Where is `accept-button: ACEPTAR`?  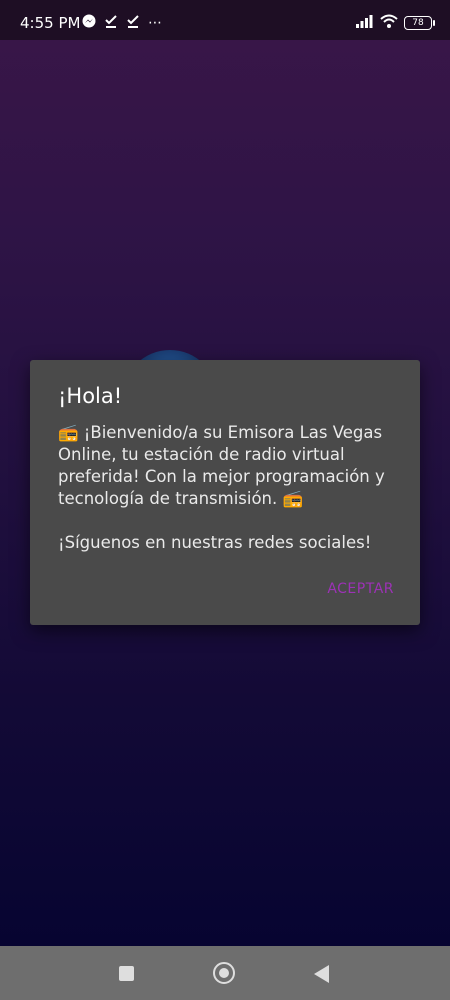
accept-button: ACEPTAR is located at coordinates (360, 589).